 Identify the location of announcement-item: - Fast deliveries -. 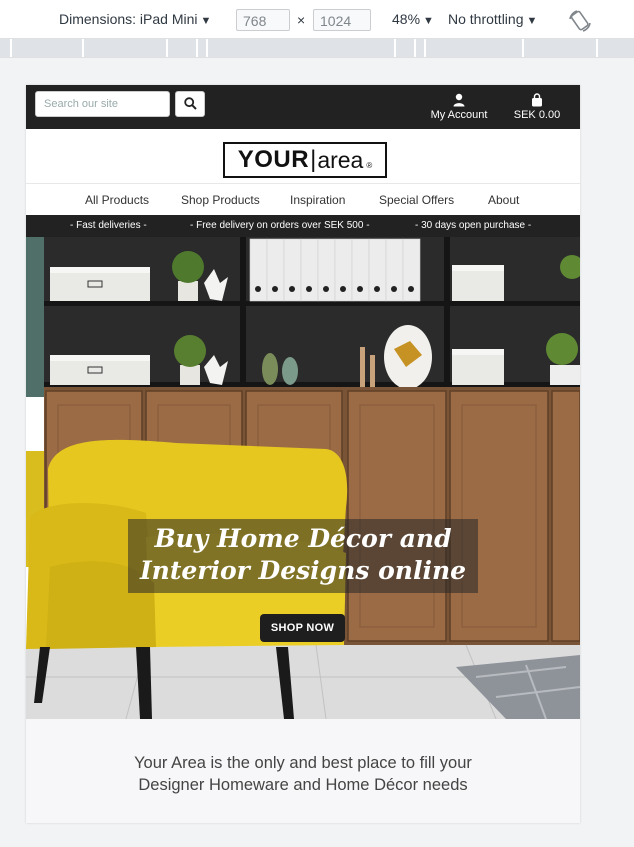
(108, 225).